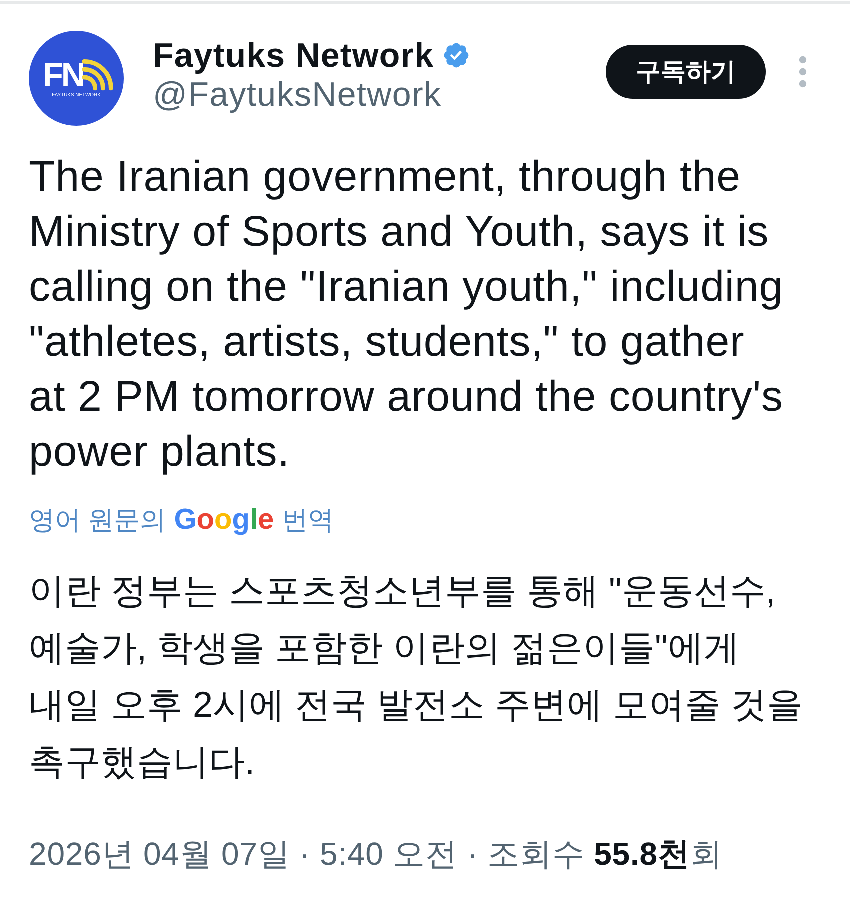 The width and height of the screenshot is (850, 906). I want to click on translation-suffix: 번역, so click(308, 520).